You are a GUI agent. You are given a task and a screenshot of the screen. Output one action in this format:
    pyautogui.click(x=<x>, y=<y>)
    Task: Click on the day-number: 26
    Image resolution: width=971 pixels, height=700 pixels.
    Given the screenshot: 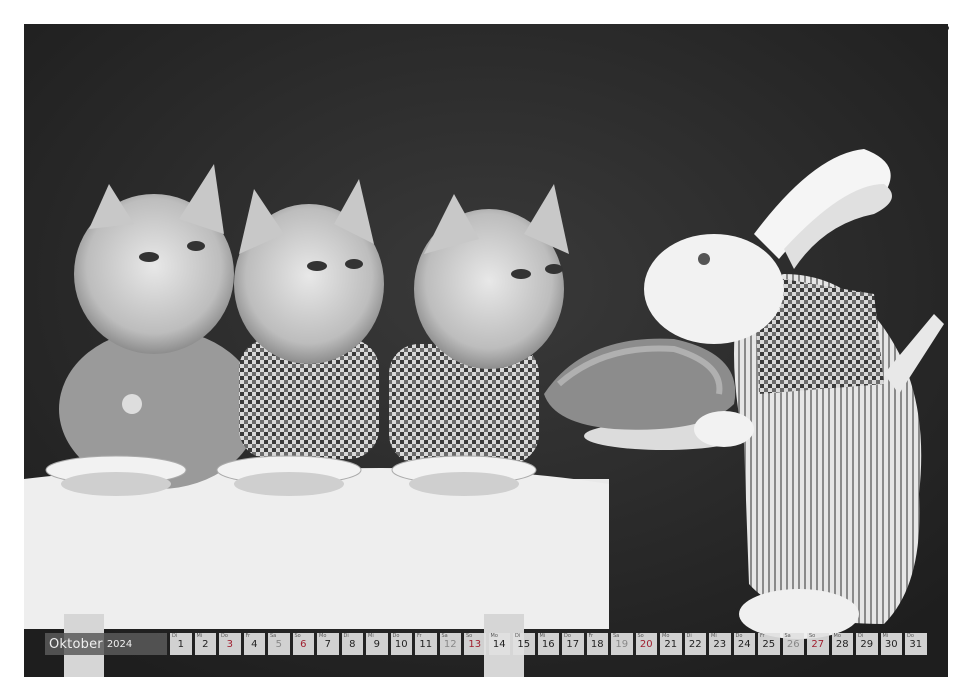 What is the action you would take?
    pyautogui.click(x=793, y=644)
    